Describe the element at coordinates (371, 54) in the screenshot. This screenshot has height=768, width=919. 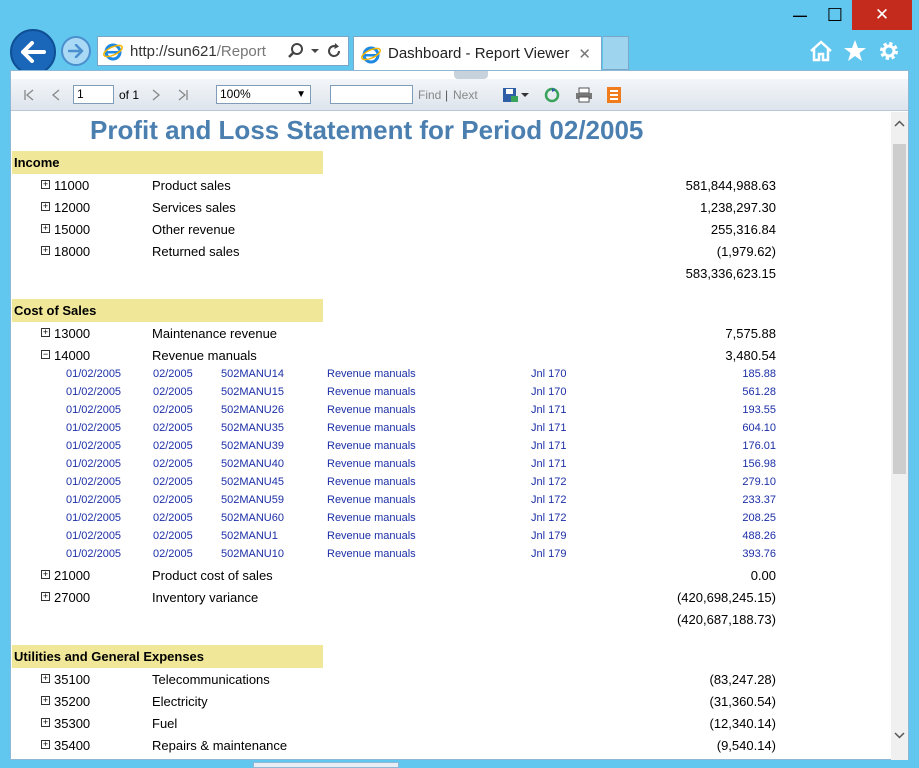
I see `ie-logo-icon` at that location.